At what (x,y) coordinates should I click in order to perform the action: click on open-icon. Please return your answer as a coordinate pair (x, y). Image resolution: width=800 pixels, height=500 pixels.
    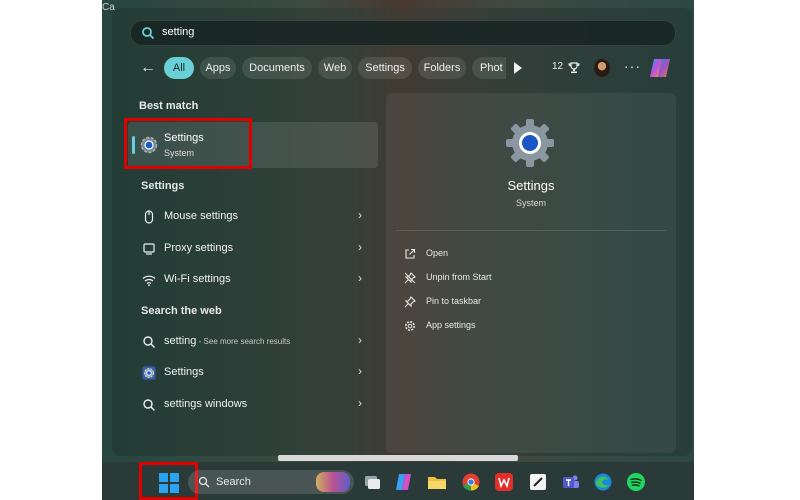
    Looking at the image, I should click on (410, 253).